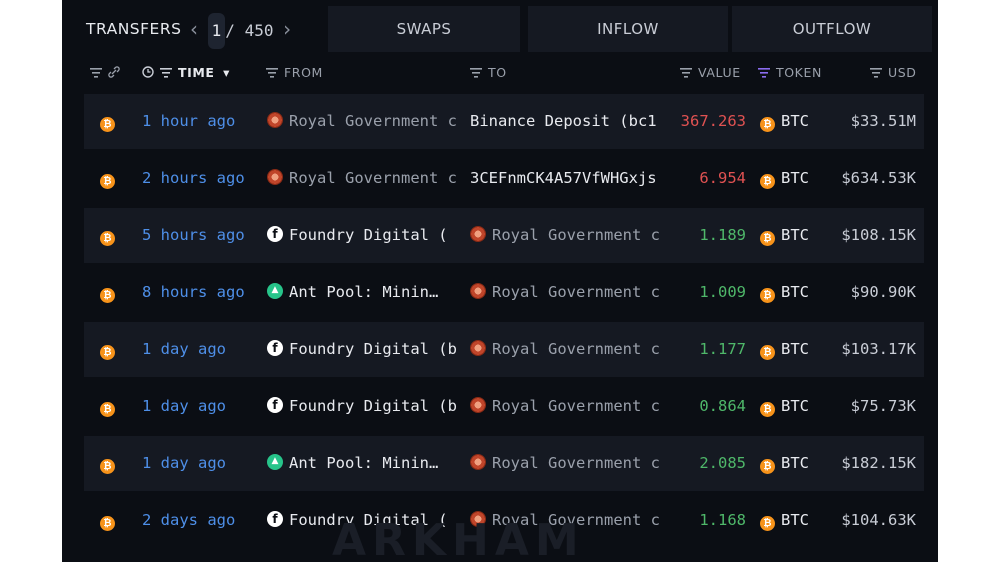 This screenshot has height=562, width=1000. I want to click on usd-column-header: USD, so click(893, 73).